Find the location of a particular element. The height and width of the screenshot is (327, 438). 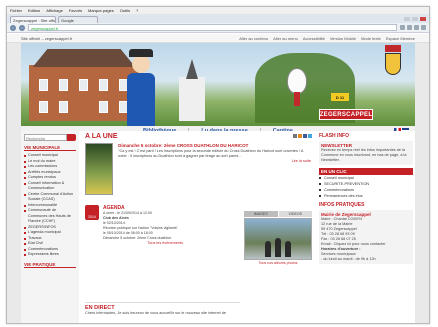

media-widget: IMAGES VIDEOS Tous nos albums photos is located at coordinates (278, 238).